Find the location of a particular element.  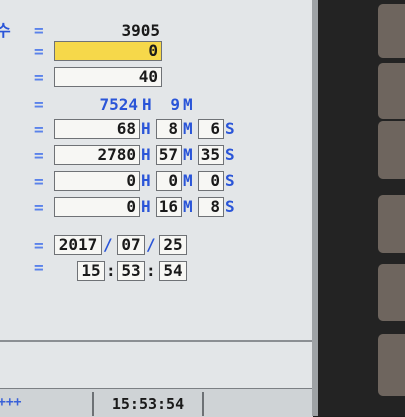

time-hour: 15 is located at coordinates (91, 271).